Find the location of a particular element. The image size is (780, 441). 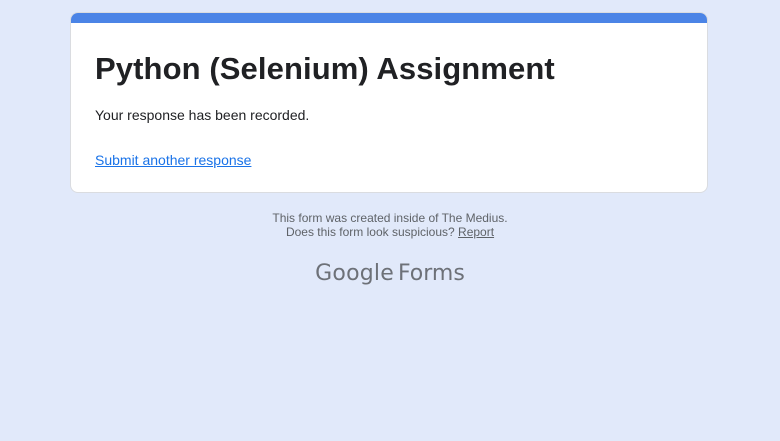

report-link: Report is located at coordinates (476, 232).